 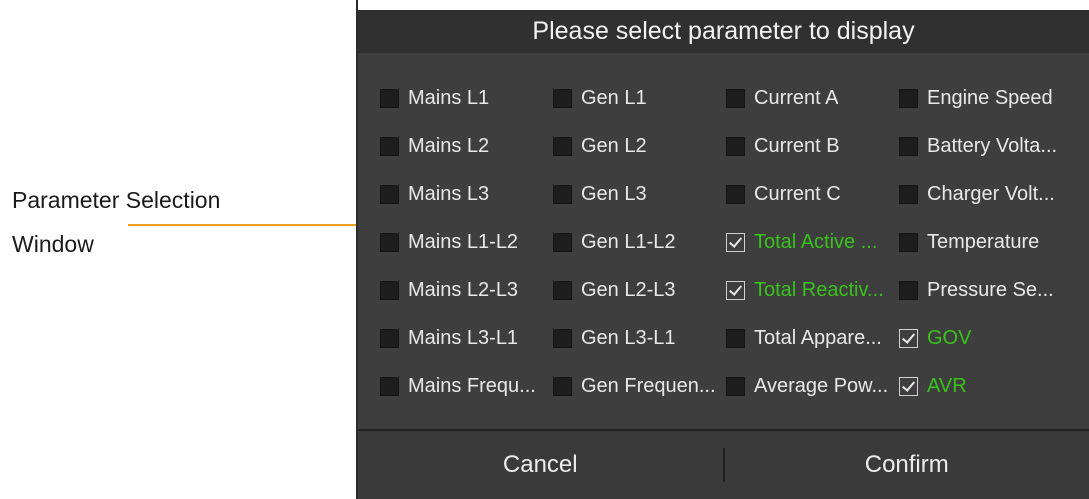 What do you see at coordinates (614, 193) in the screenshot?
I see `parameter-label: Gen L3` at bounding box center [614, 193].